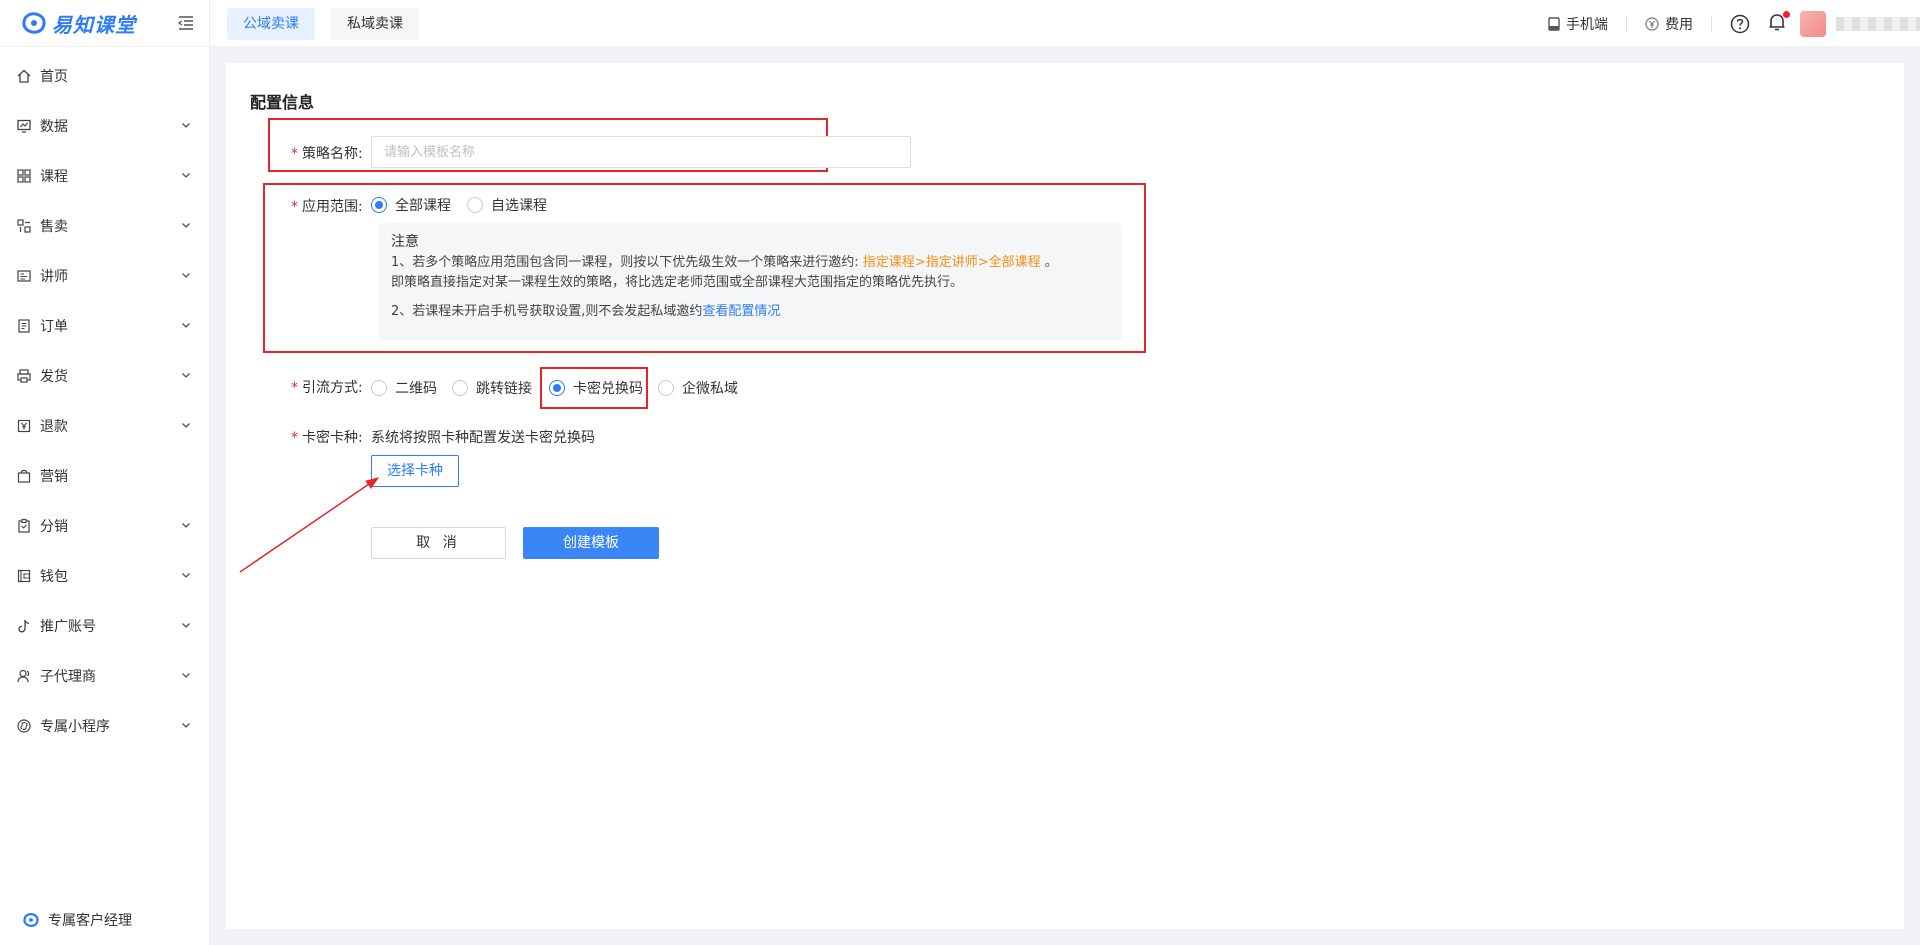  I want to click on sidebar-item-label: 首页, so click(54, 77).